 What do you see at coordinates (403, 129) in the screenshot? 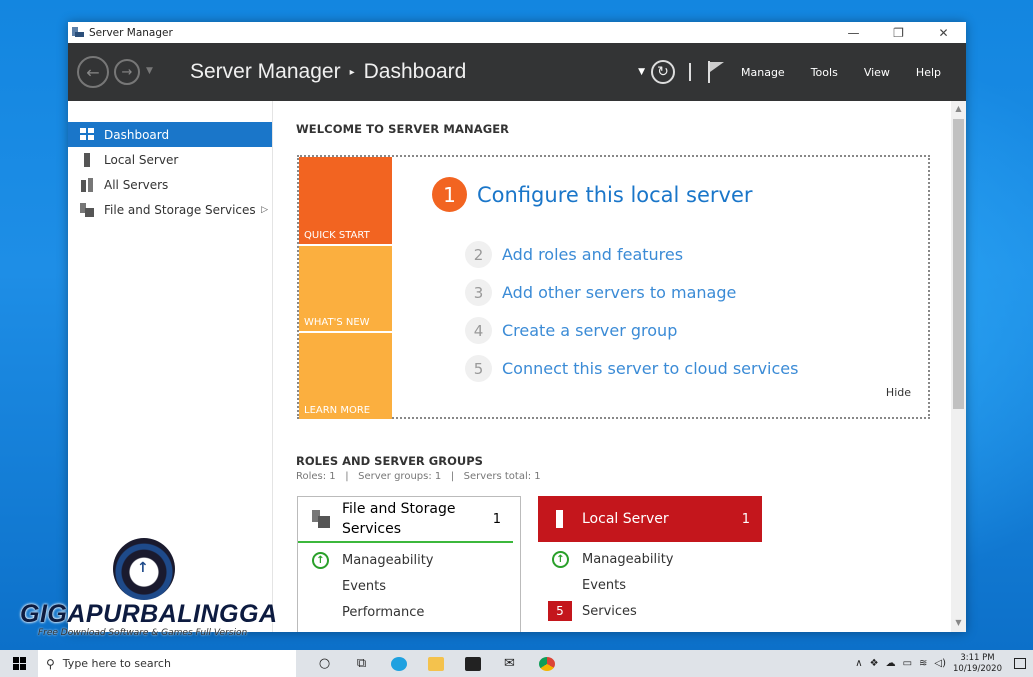
I see `welcome-heading: WELCOME TO SERVER MANAGER` at bounding box center [403, 129].